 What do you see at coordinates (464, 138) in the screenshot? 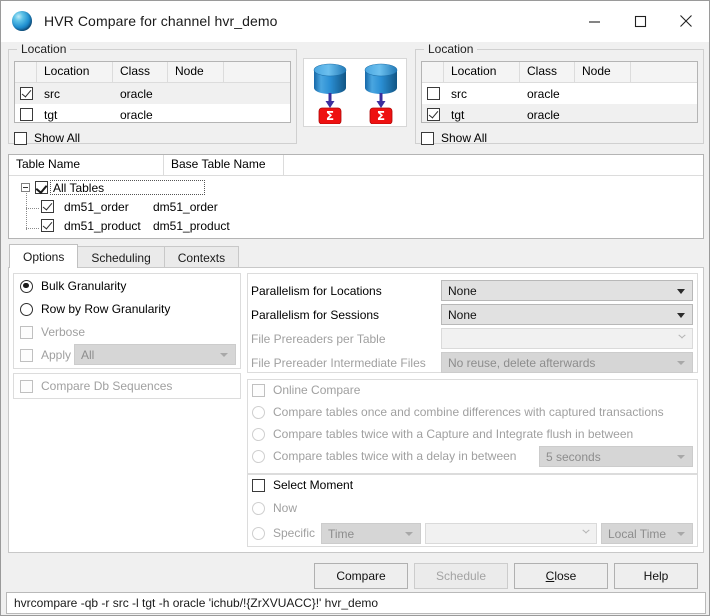
I see `right-show-all-label: Show All` at bounding box center [464, 138].